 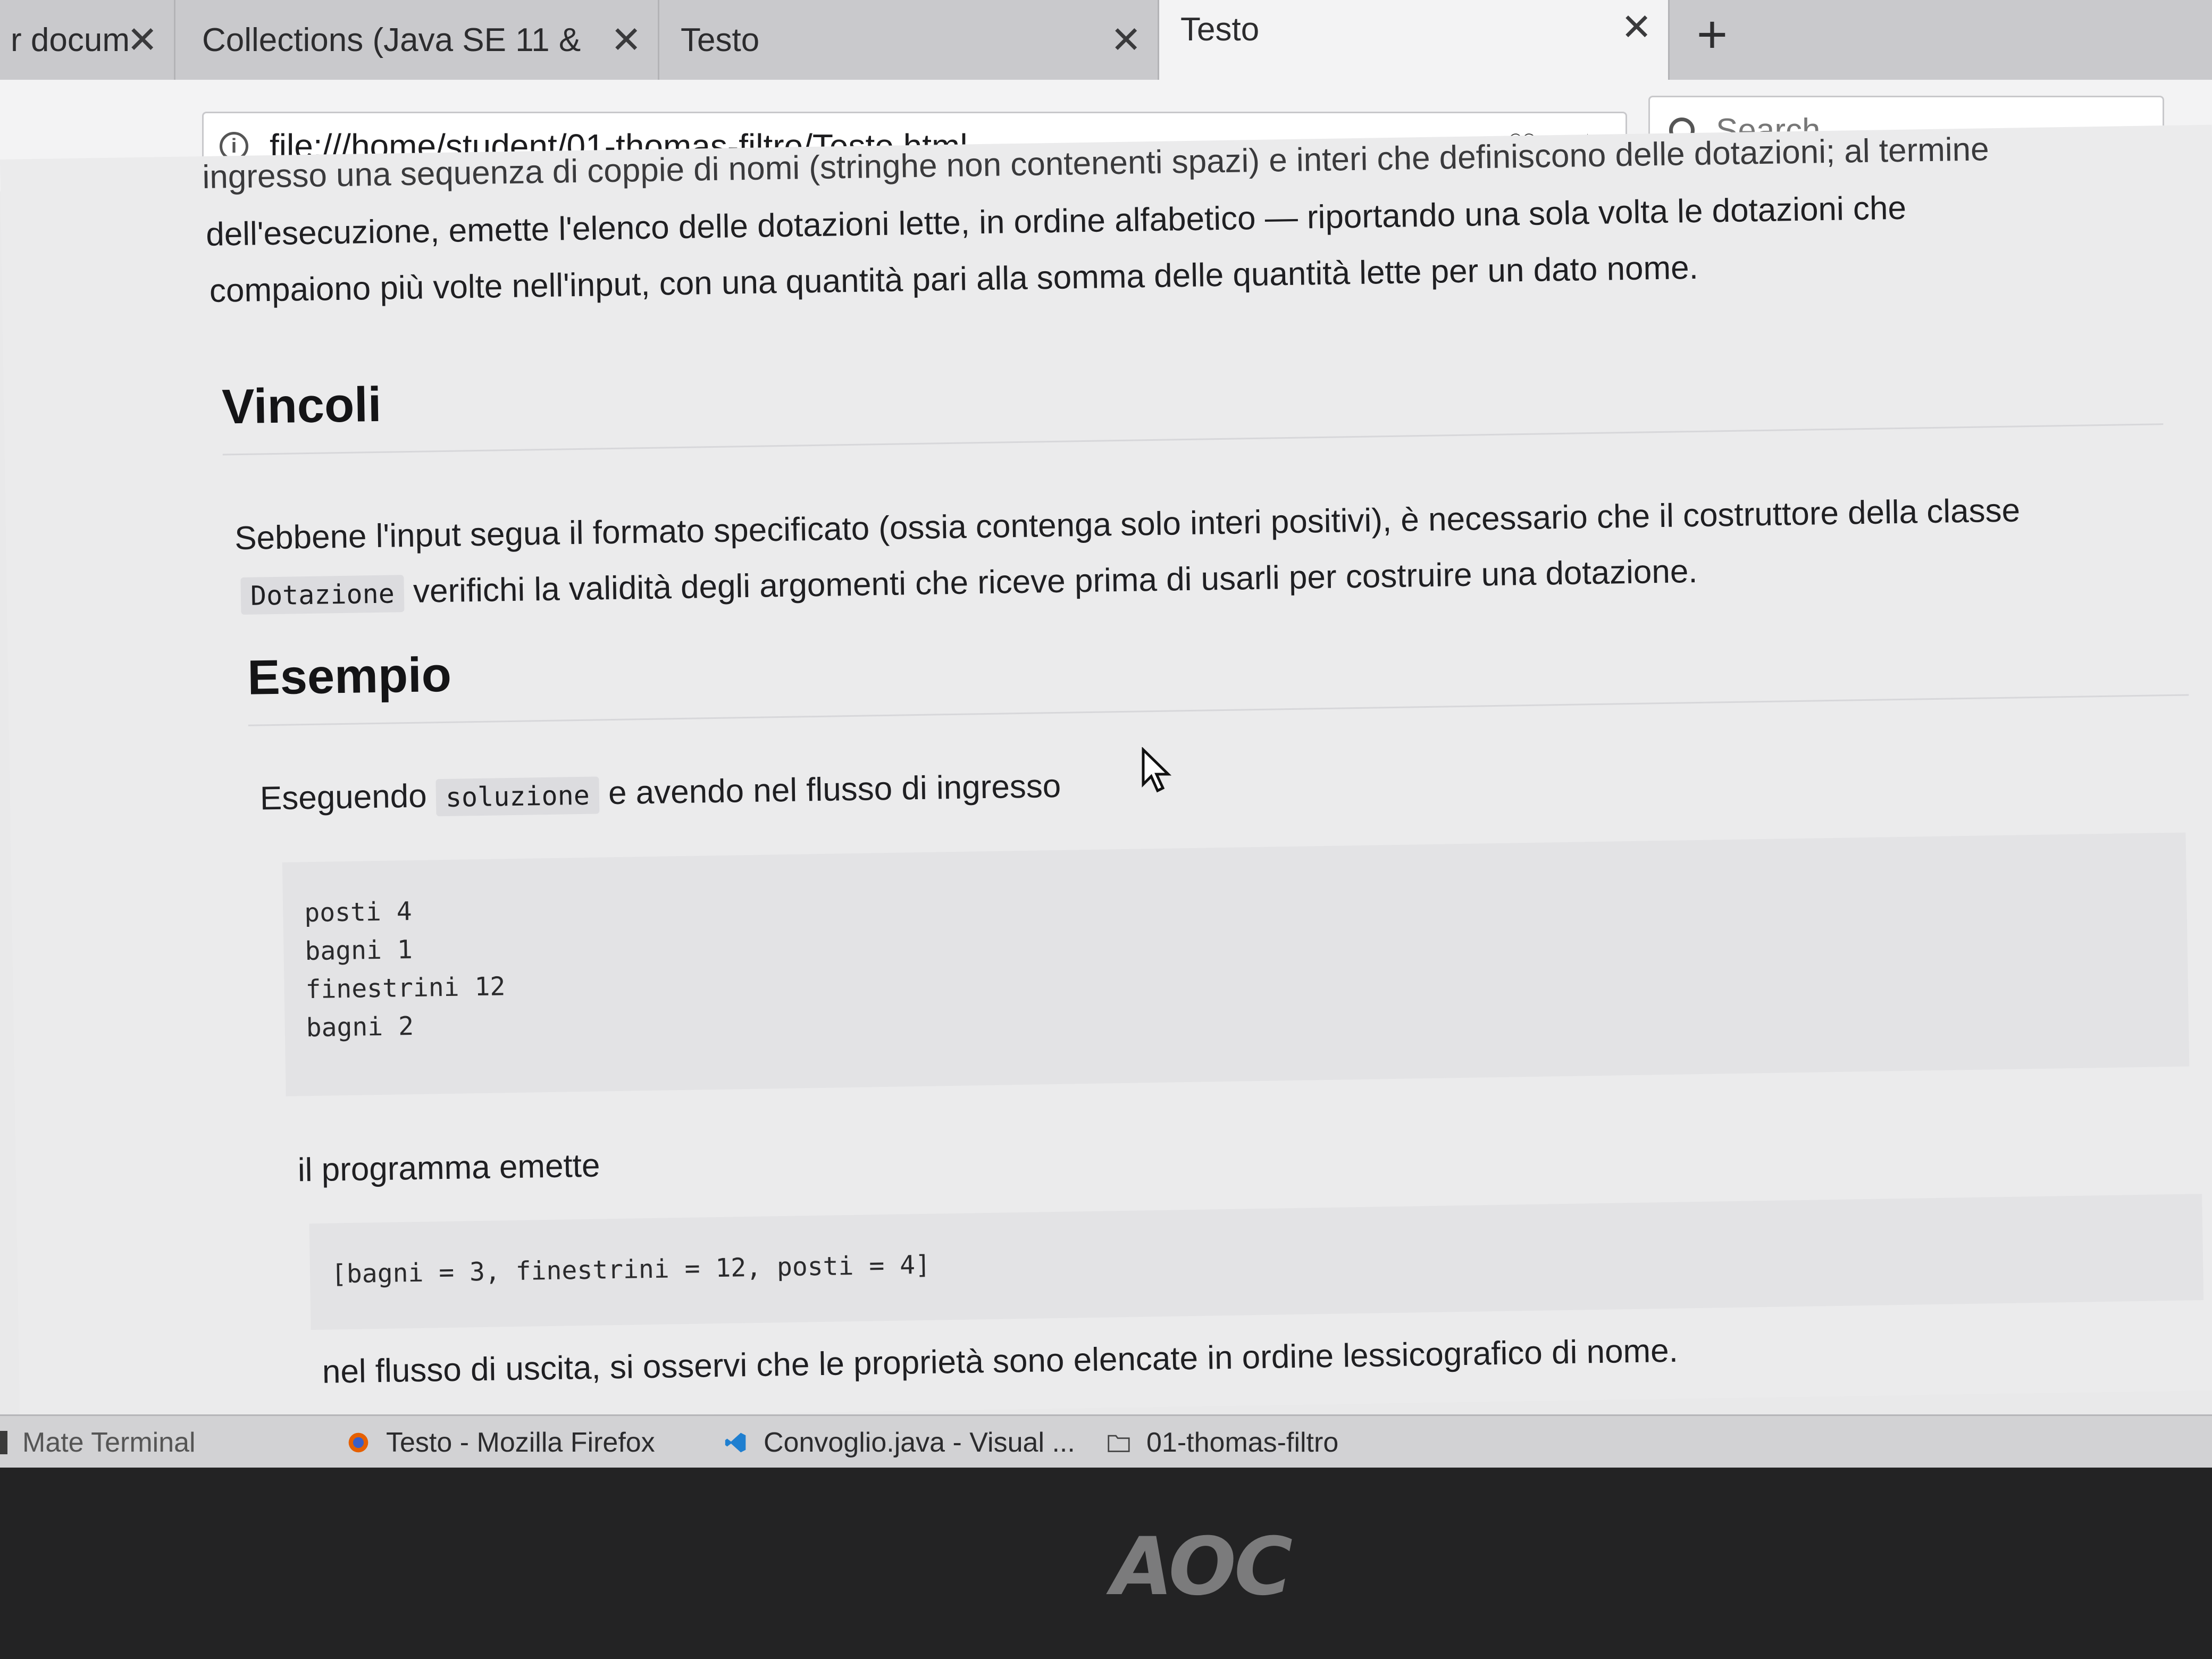 I want to click on taskbar-item-folder: 01-thomas-filtro, so click(x=1222, y=1443).